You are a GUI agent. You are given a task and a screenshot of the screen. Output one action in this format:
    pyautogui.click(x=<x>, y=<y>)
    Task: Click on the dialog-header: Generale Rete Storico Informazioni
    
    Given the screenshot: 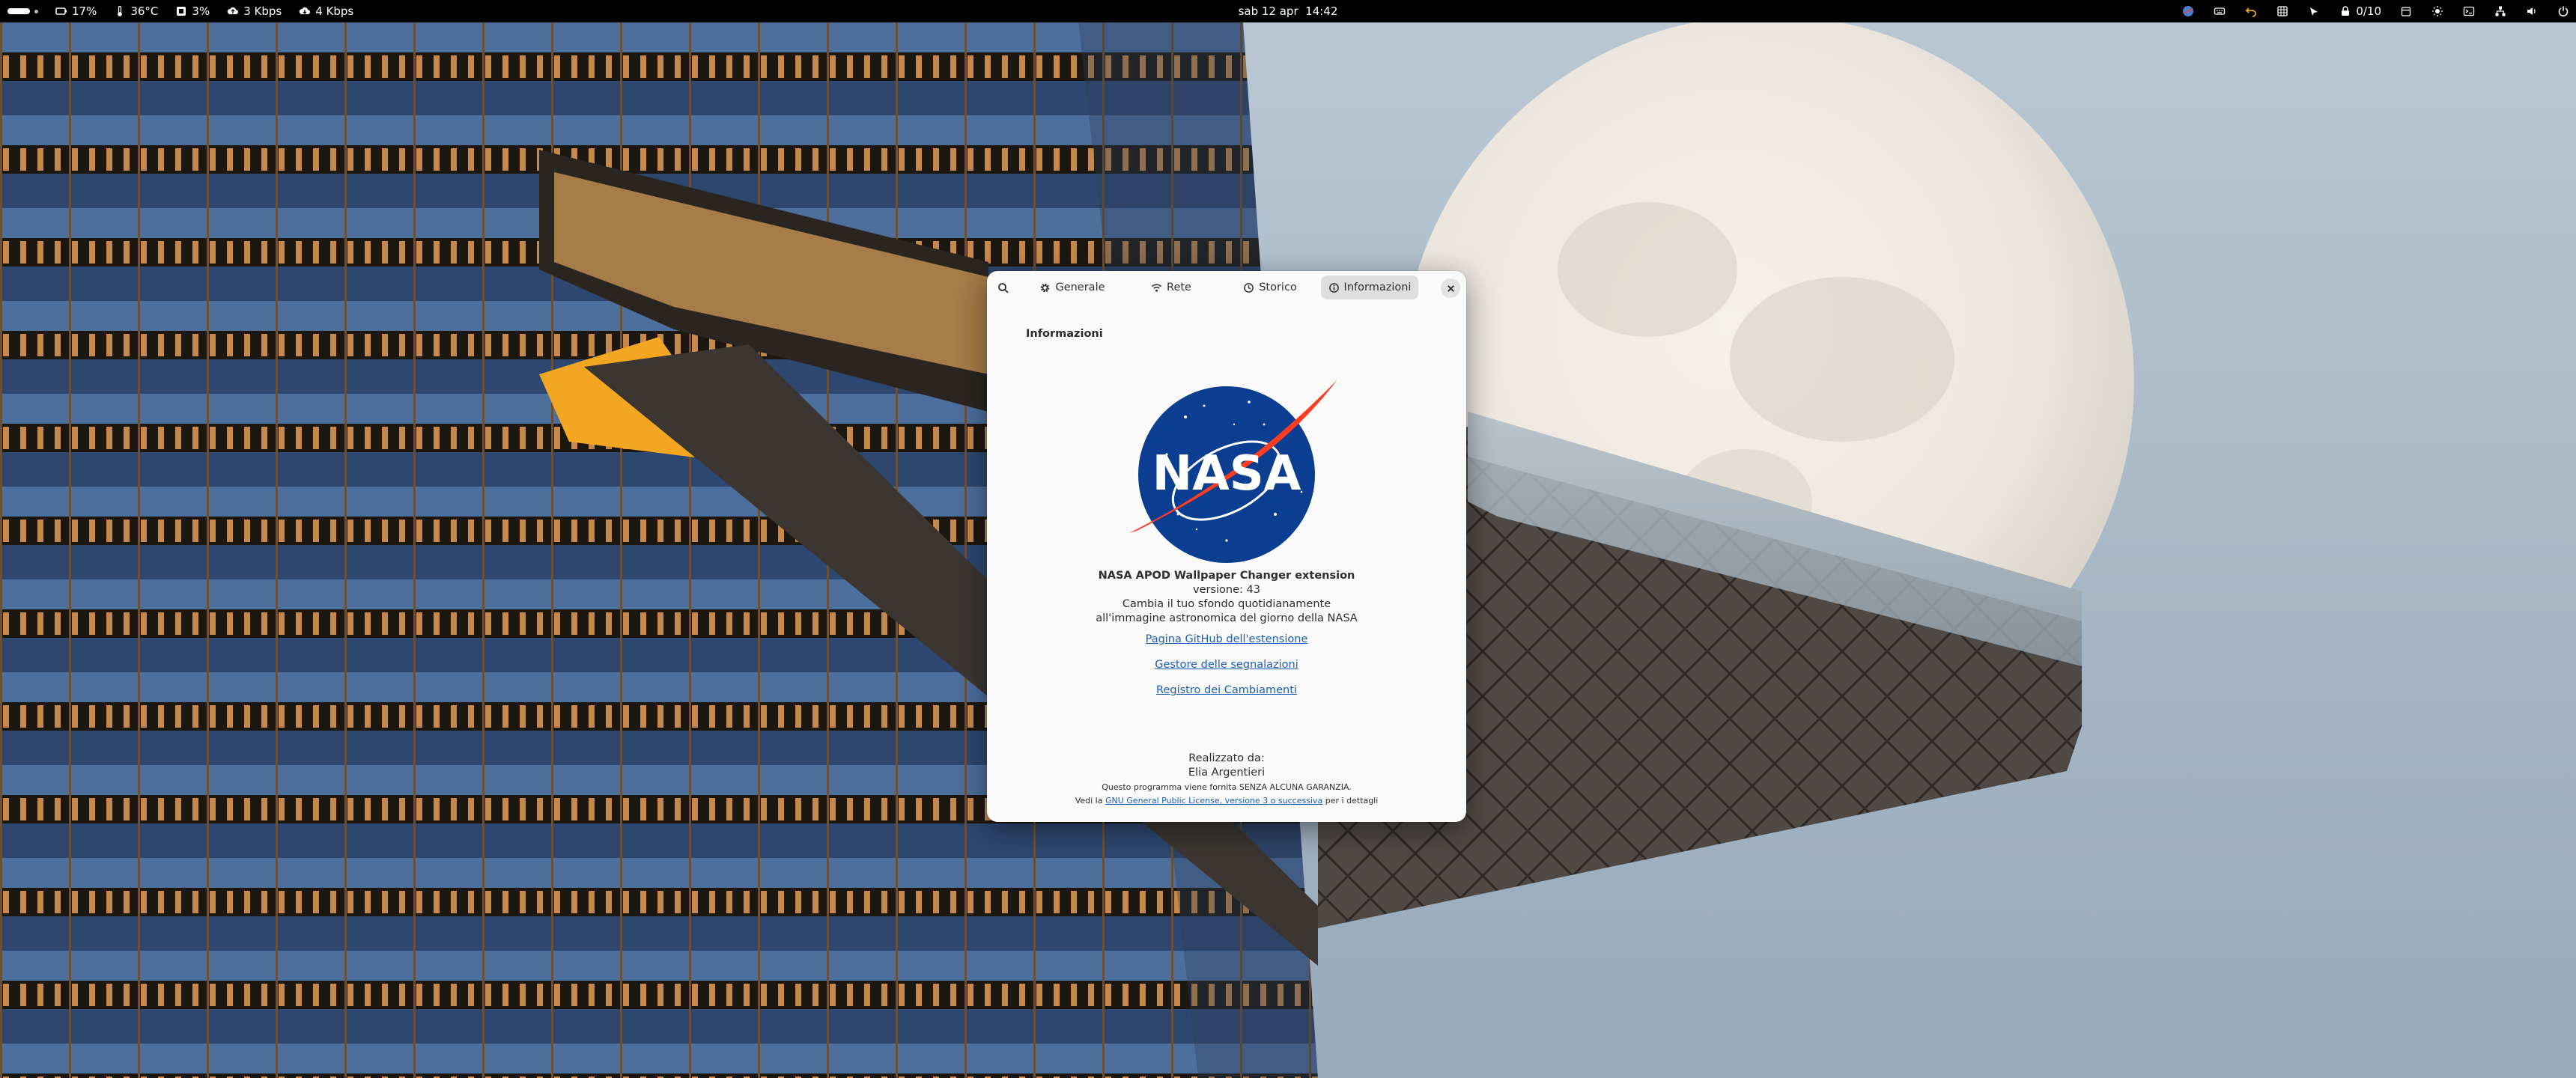 What is the action you would take?
    pyautogui.click(x=1226, y=287)
    